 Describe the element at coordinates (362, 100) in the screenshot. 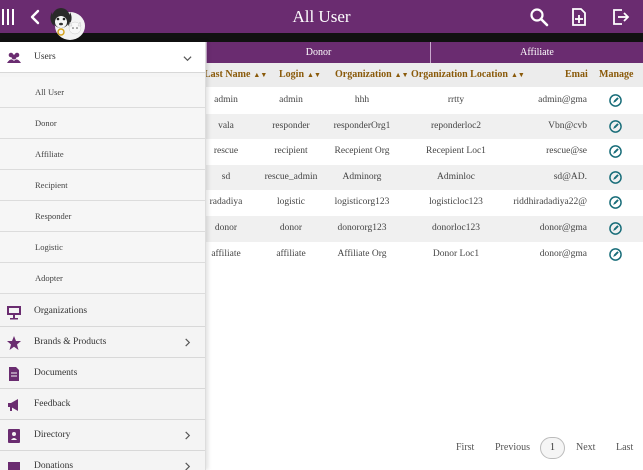

I see `cell-organization: hhh` at that location.